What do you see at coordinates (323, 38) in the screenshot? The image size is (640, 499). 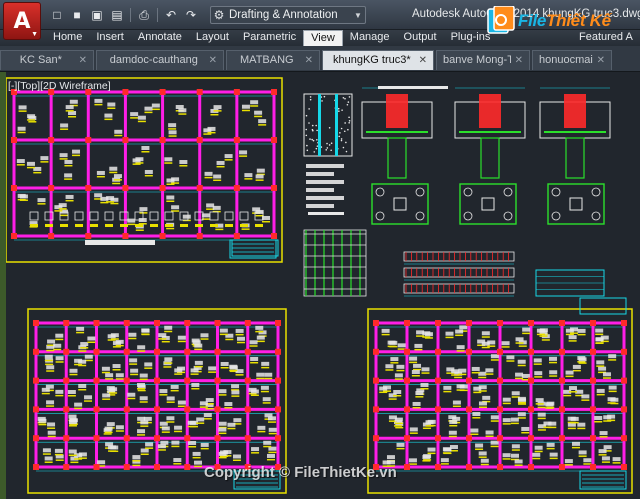 I see `ribbon-tab-view: View` at bounding box center [323, 38].